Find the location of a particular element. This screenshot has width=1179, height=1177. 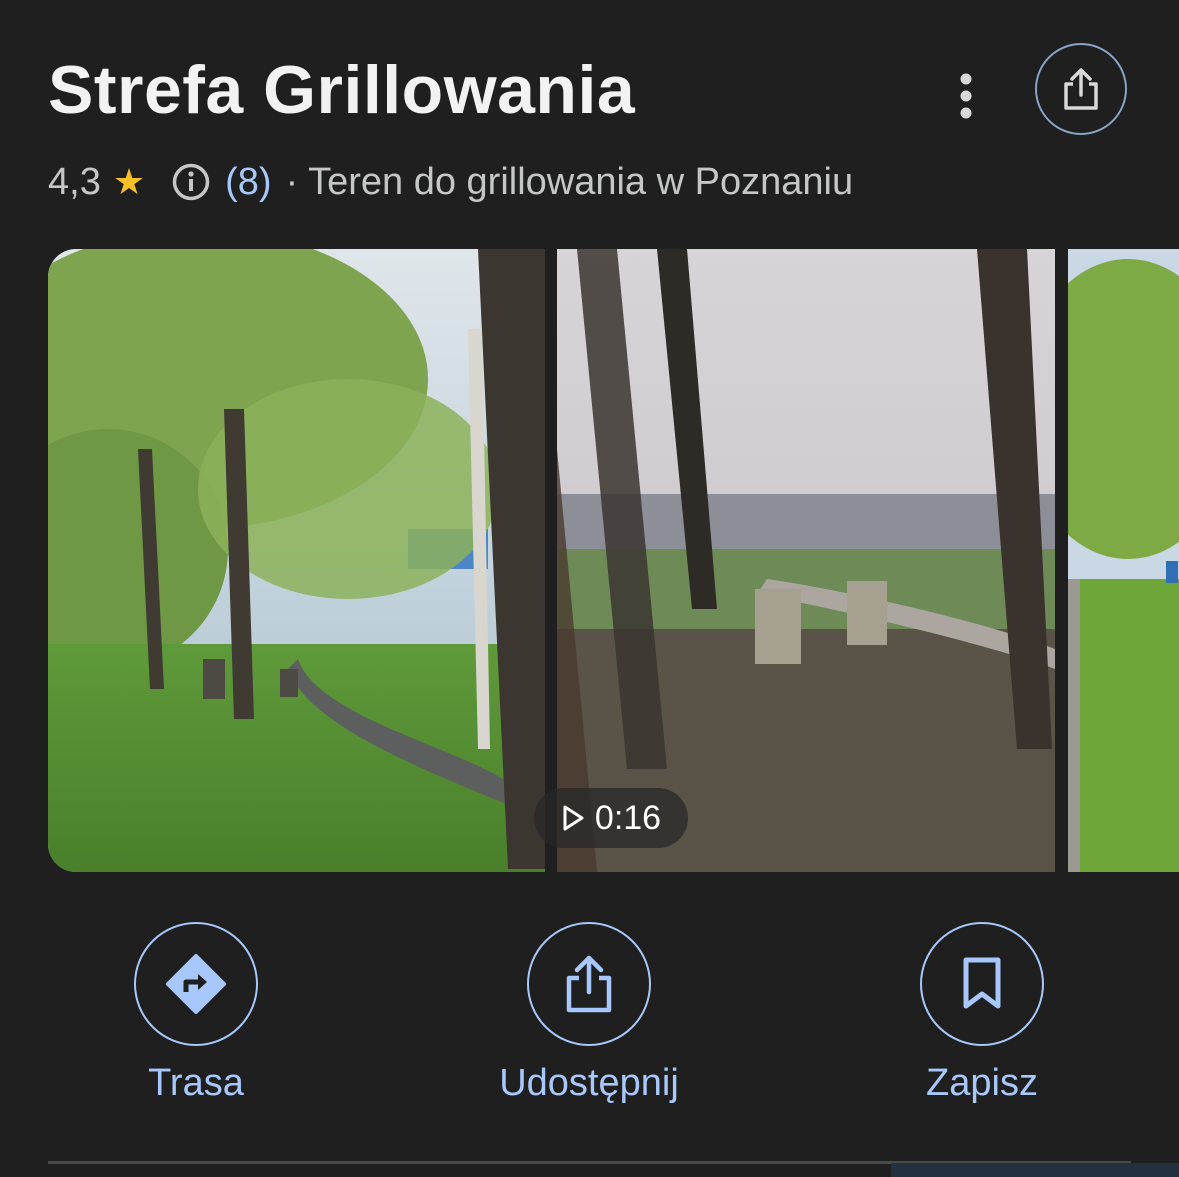

video-duration: 0:16 is located at coordinates (628, 817).